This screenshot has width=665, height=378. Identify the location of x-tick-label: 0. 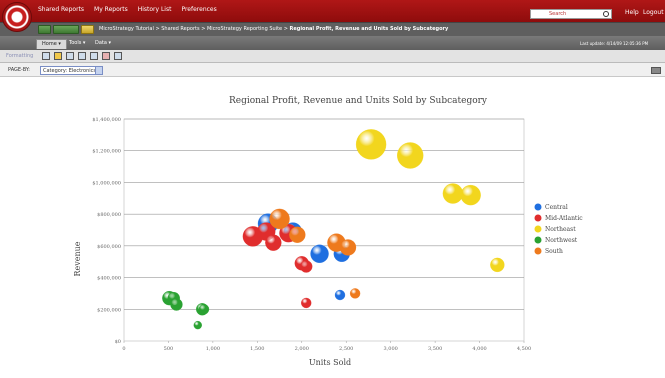
(123, 349).